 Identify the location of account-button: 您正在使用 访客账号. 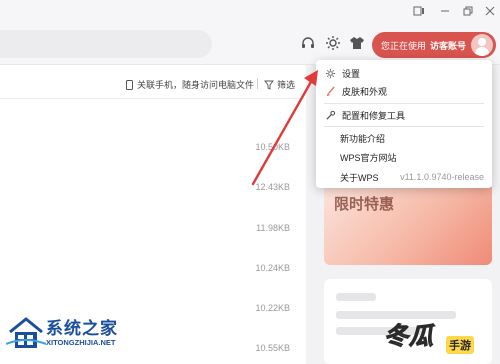
(434, 45).